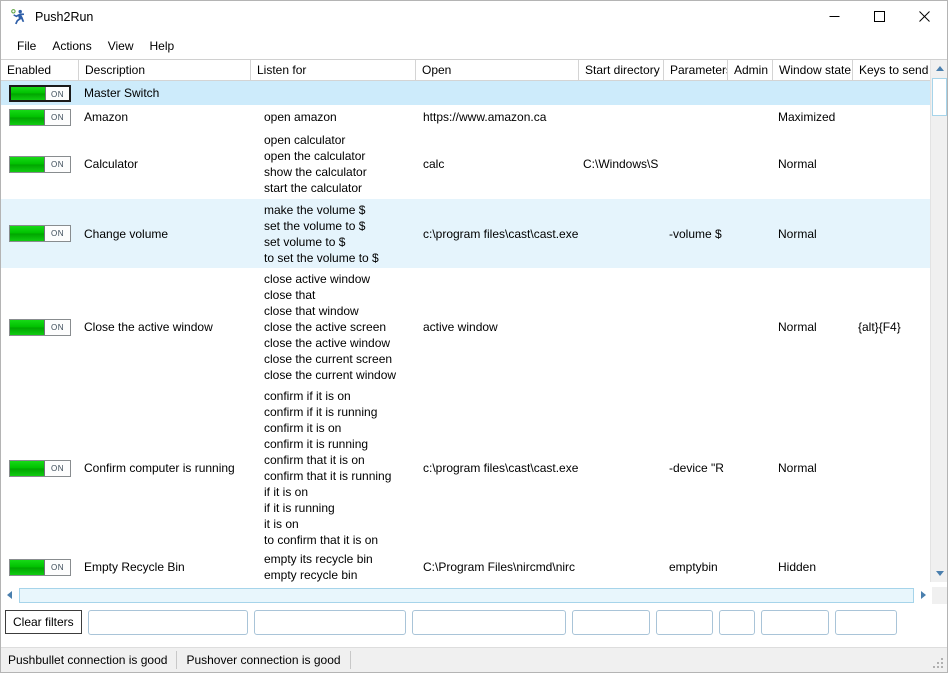 This screenshot has height=673, width=948. Describe the element at coordinates (333, 70) in the screenshot. I see `column-header-listen_for: Listen for` at that location.